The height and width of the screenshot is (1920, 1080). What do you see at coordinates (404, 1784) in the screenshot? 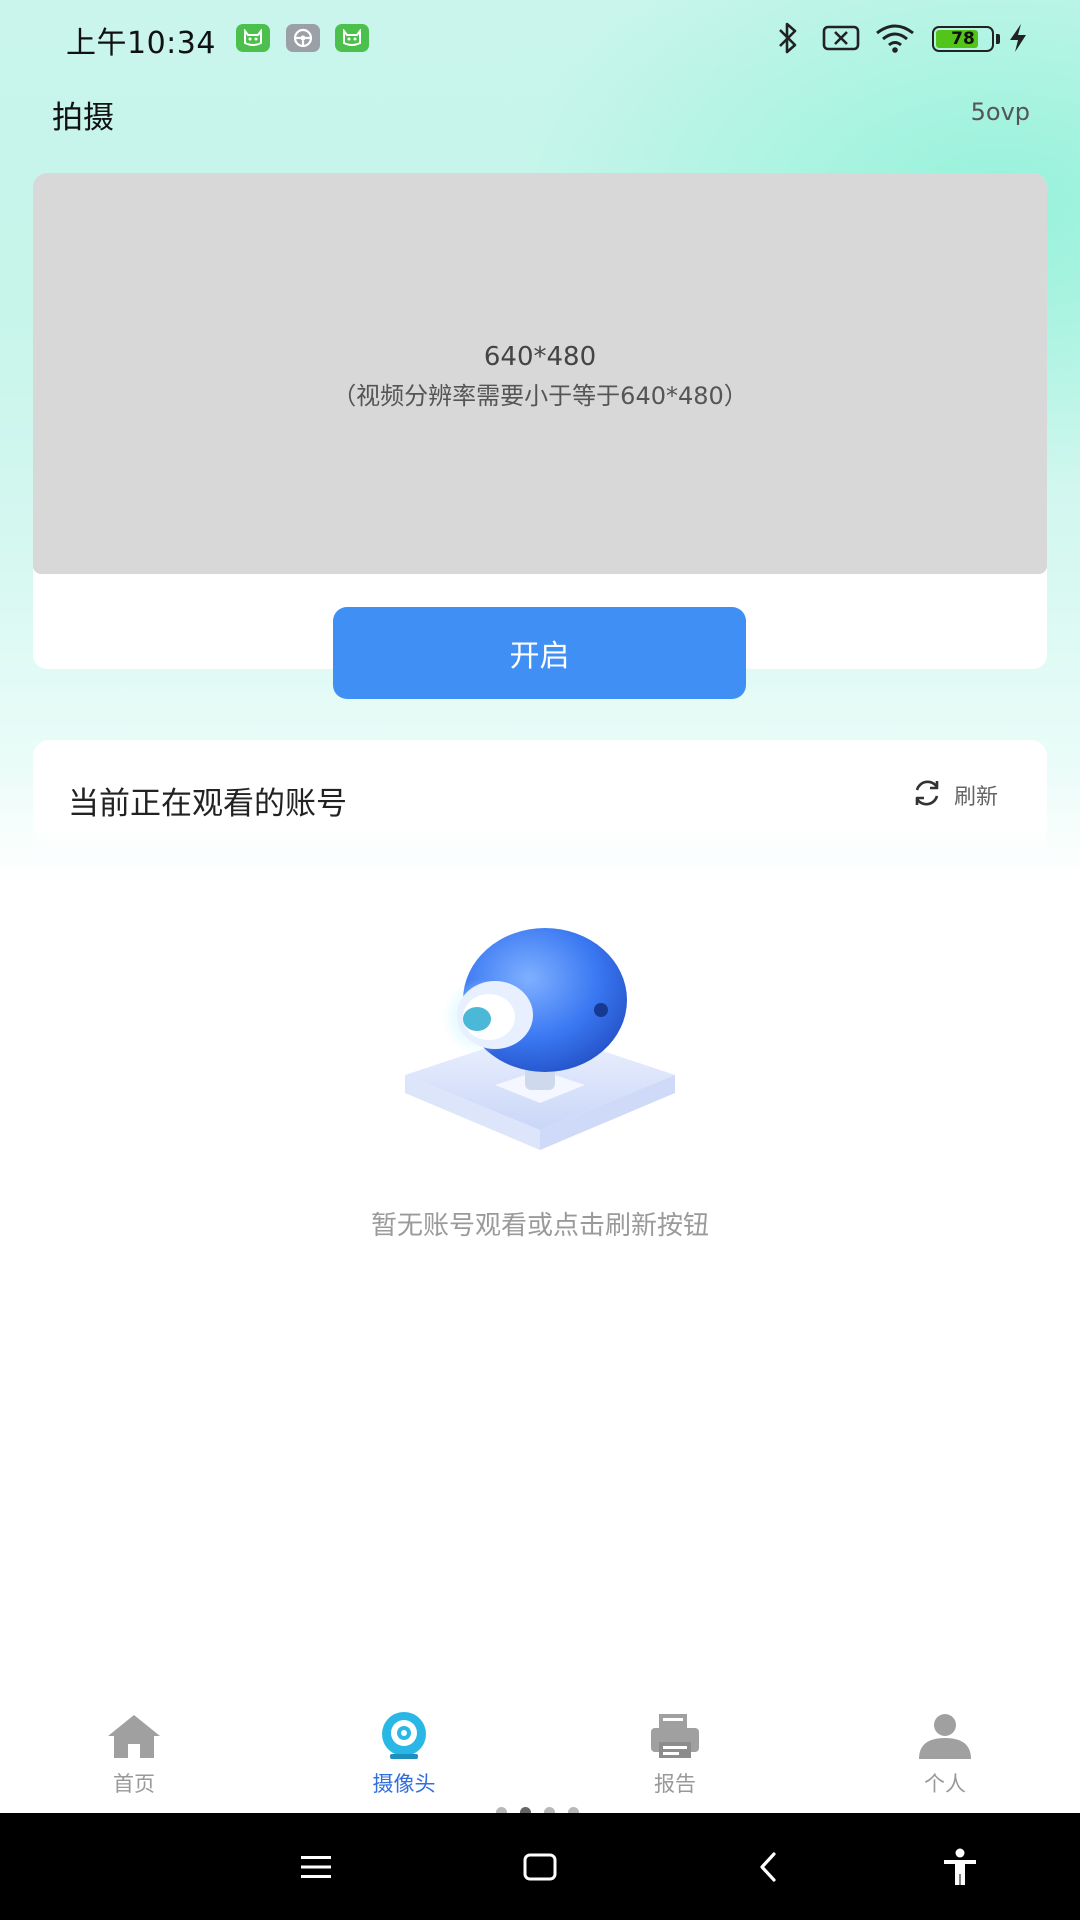
I see `nav-label-camera: 摄像头` at bounding box center [404, 1784].